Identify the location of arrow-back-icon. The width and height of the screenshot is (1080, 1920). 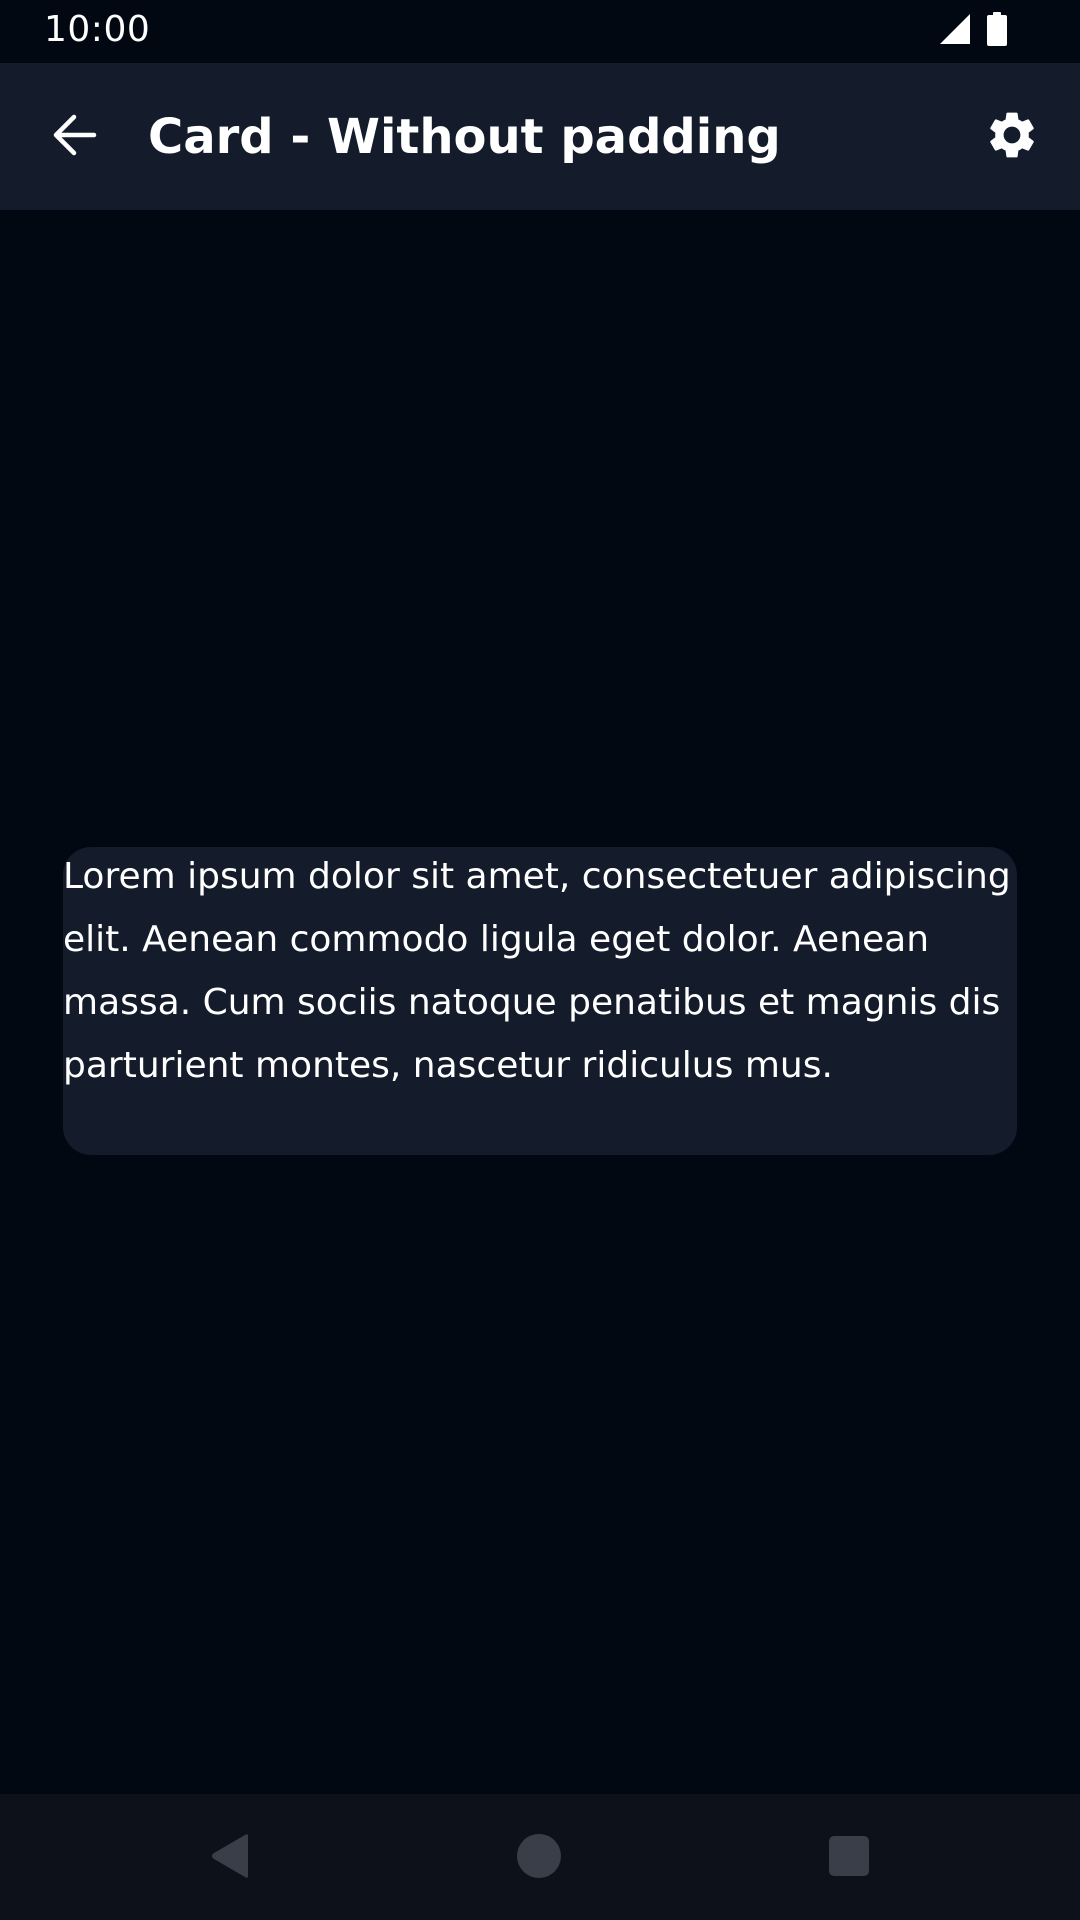
(74, 137).